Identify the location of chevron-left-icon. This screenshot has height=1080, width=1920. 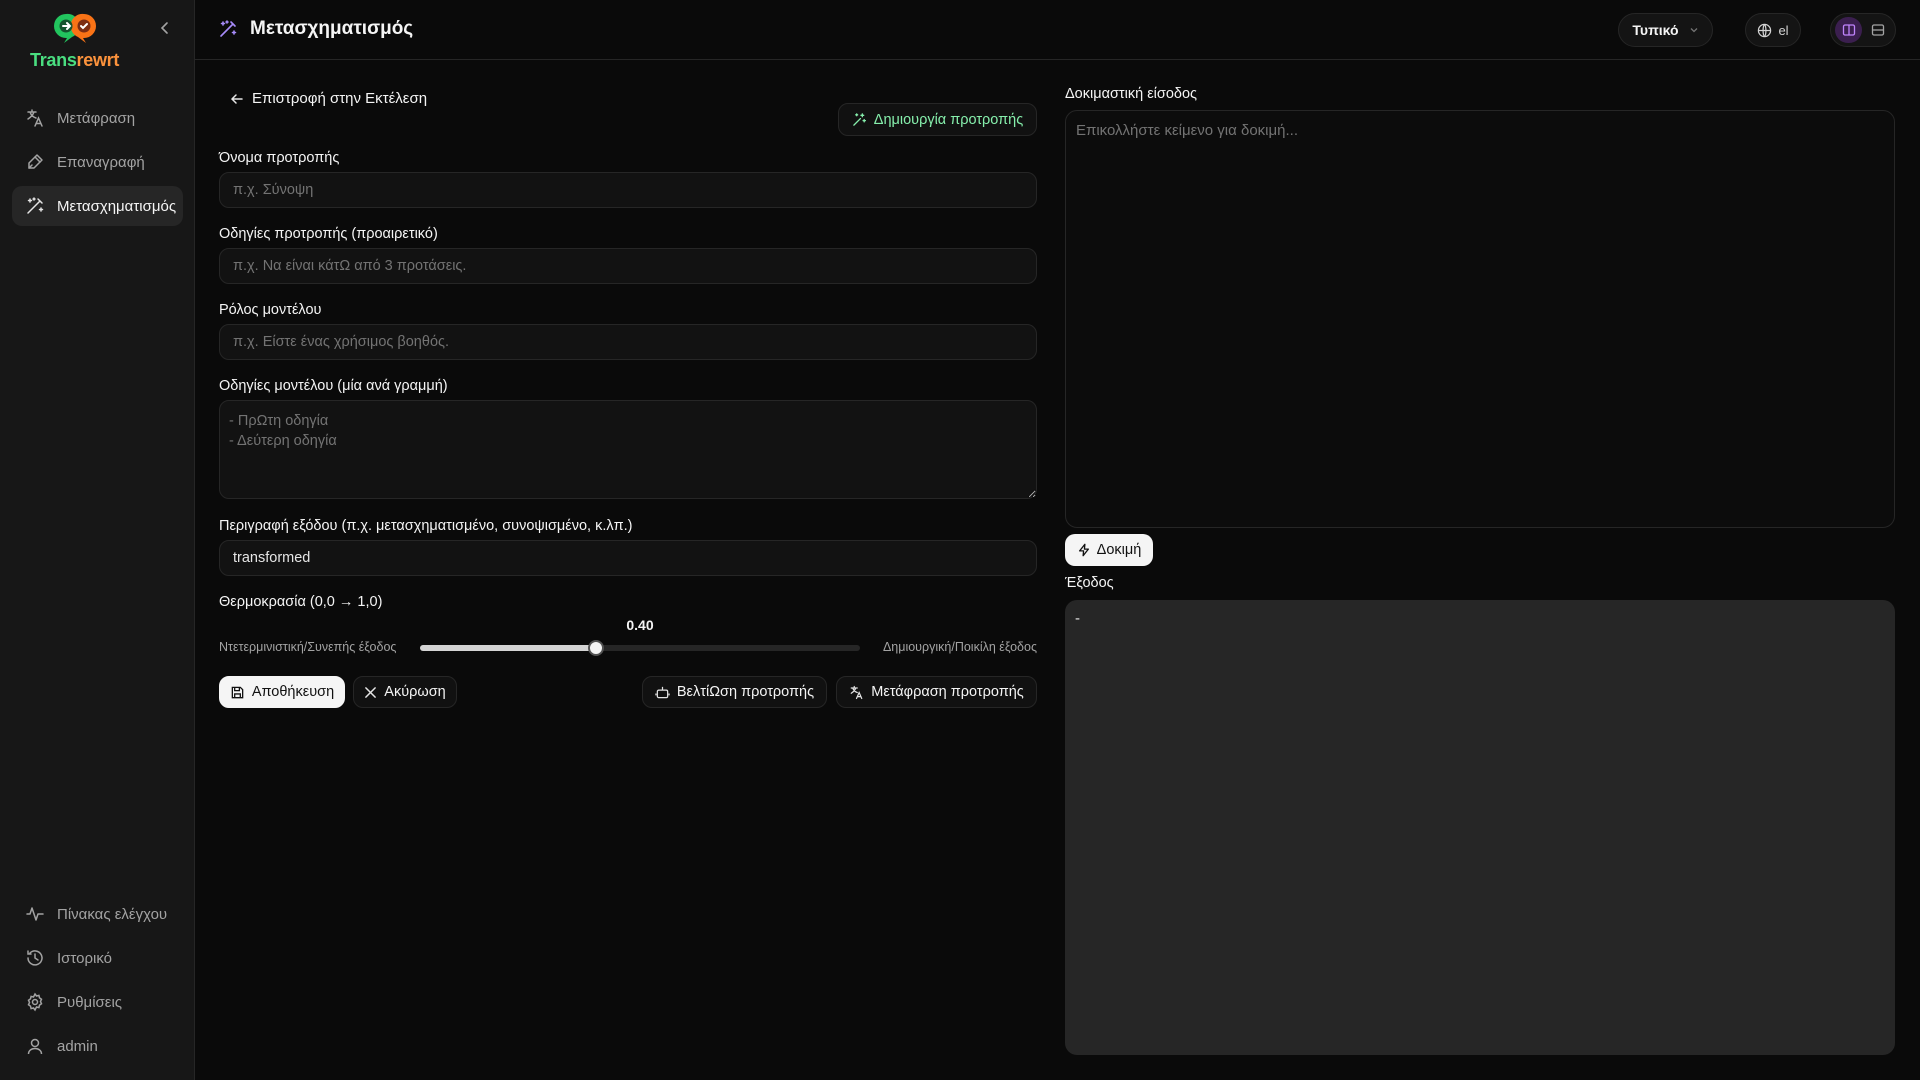
(164, 28).